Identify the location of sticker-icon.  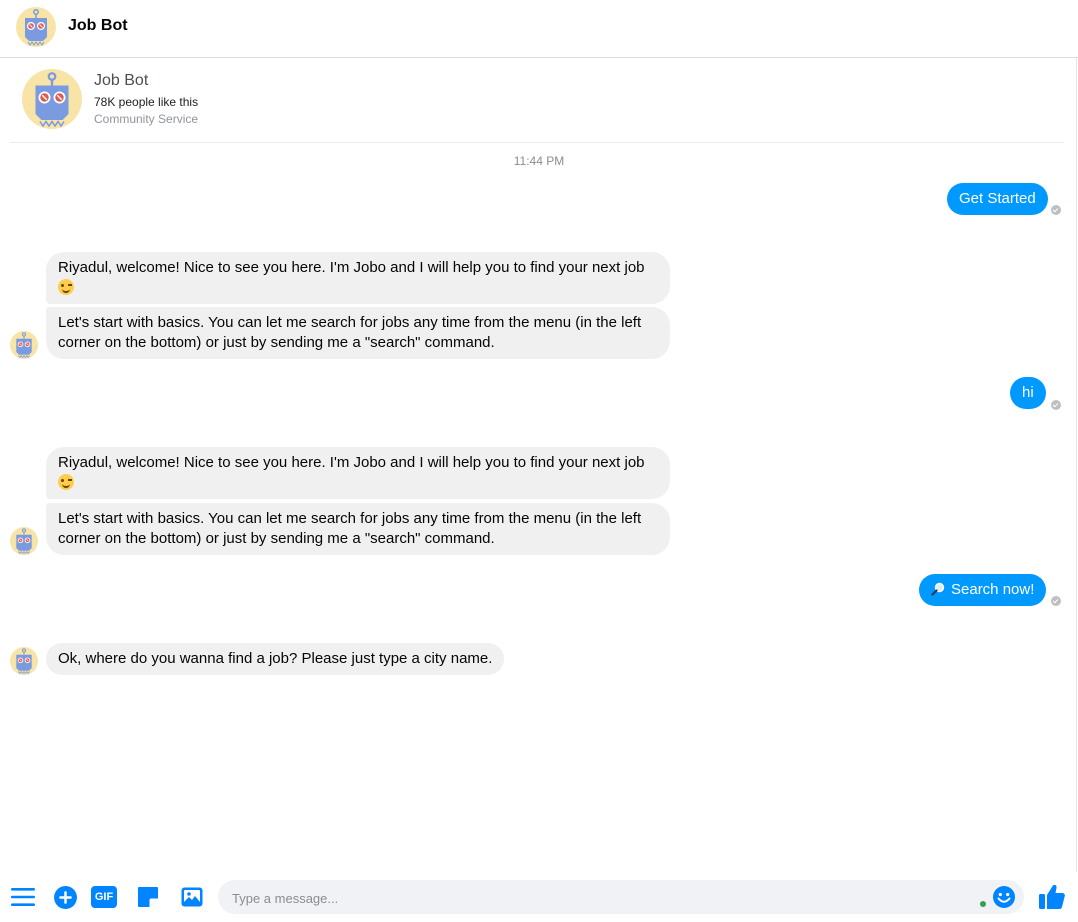
(148, 897).